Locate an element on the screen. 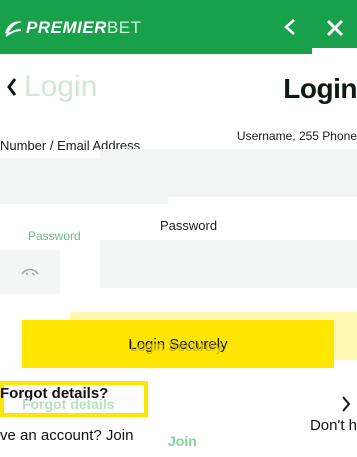 The width and height of the screenshot is (357, 457). close-icon is located at coordinates (335, 28).